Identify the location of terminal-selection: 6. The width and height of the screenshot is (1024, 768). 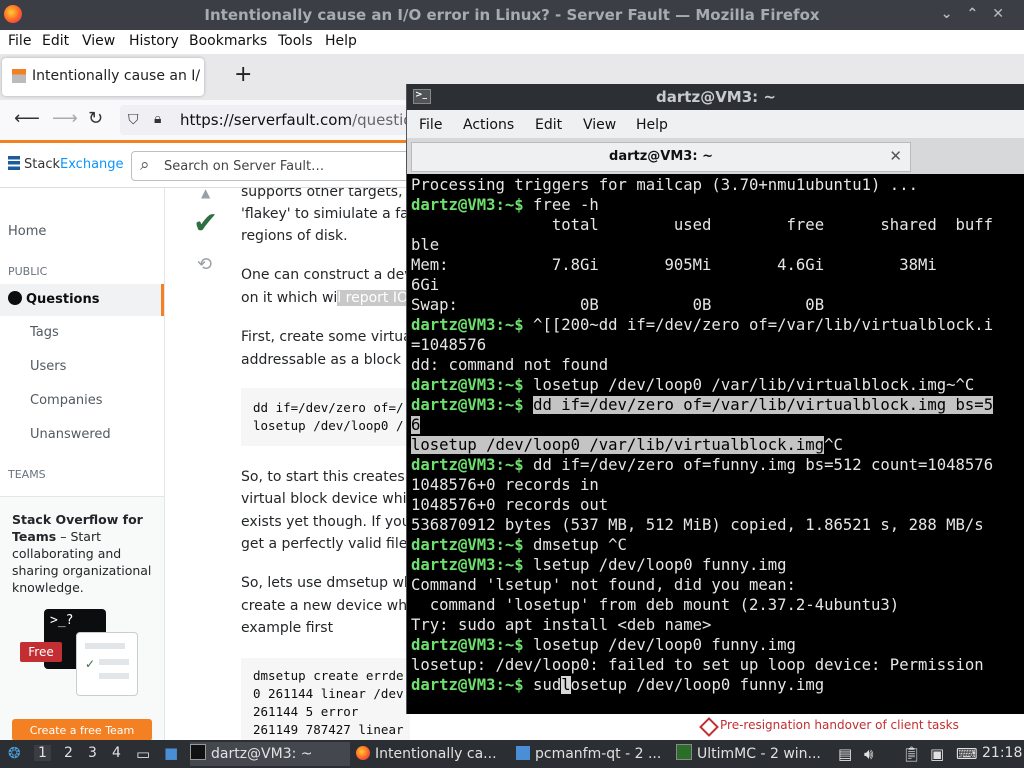
(416, 425).